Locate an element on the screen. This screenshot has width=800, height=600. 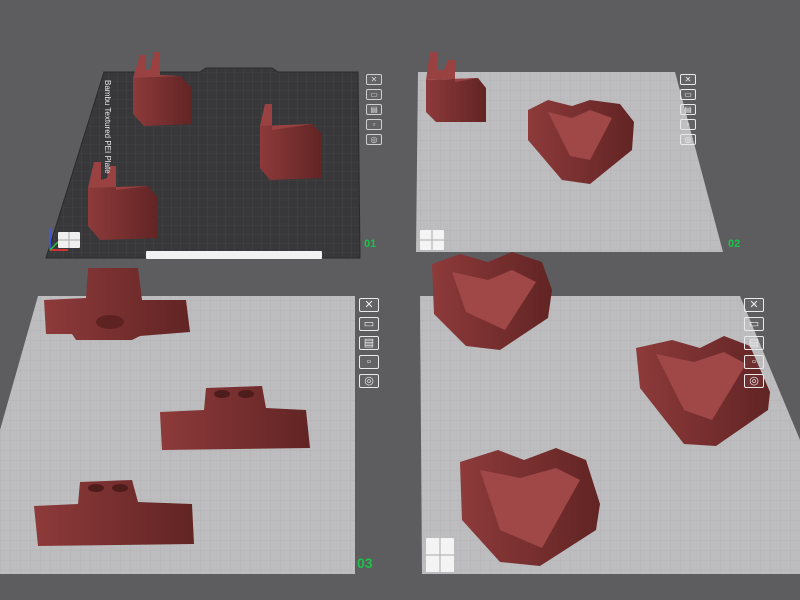
plate-04-toolbar: ✕ ▭ ▤ ▫ ◎ is located at coordinates (754, 345).